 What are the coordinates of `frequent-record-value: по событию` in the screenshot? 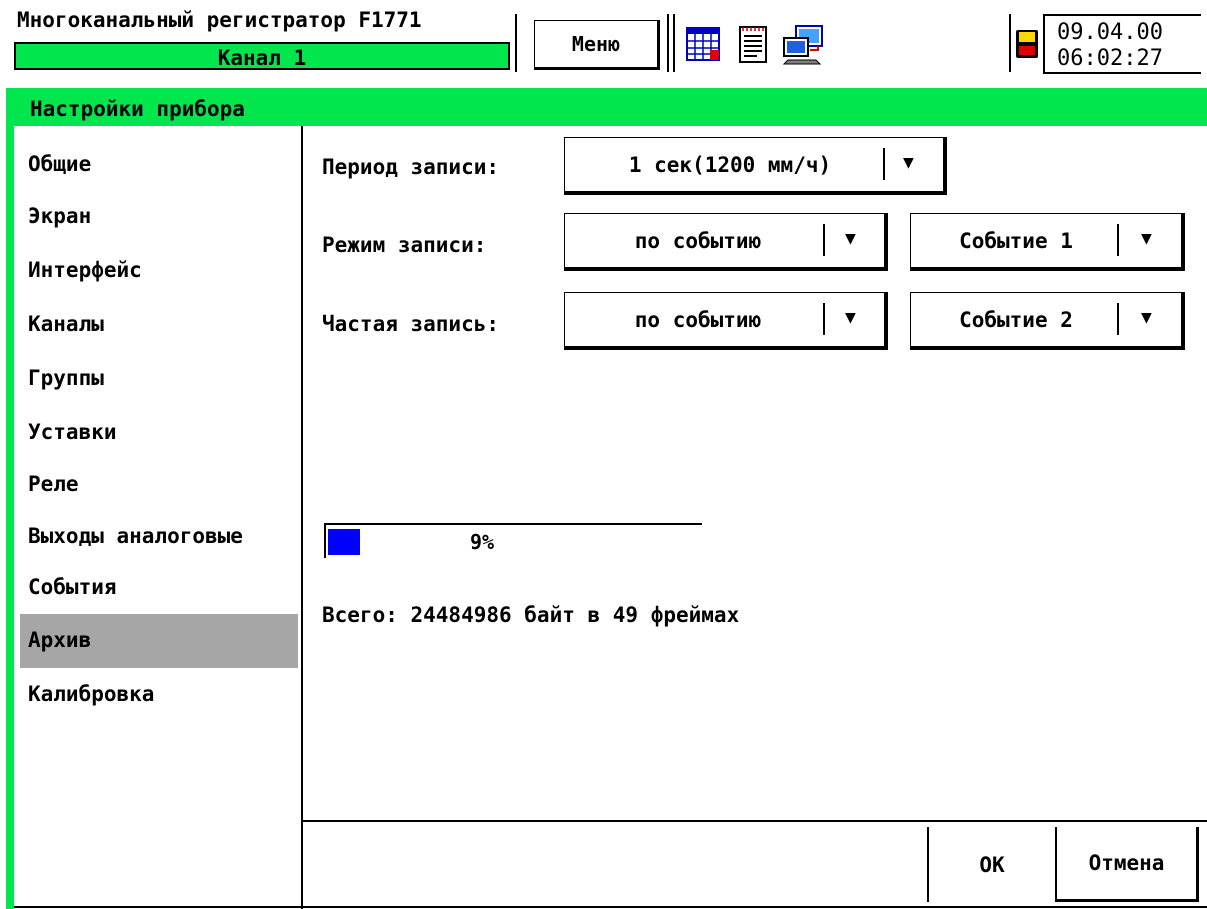 It's located at (698, 320).